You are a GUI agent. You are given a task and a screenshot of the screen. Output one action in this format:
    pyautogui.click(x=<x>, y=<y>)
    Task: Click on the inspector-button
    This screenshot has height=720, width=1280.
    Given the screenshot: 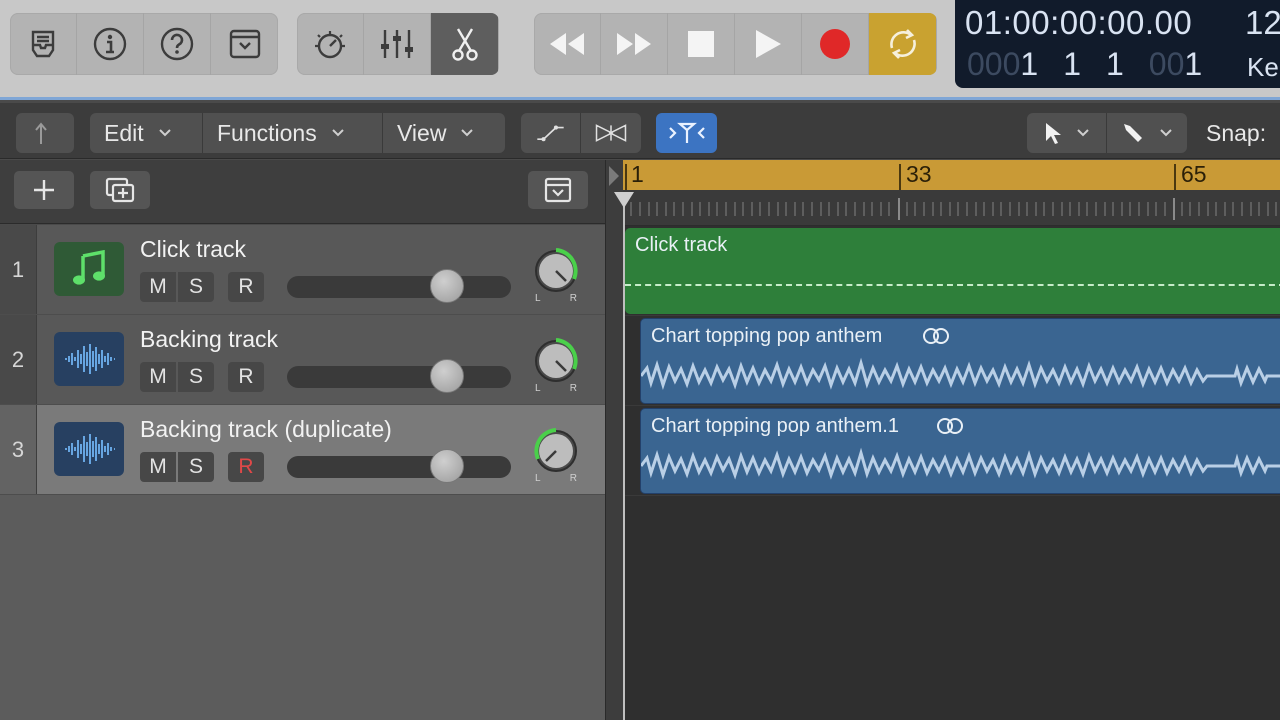 What is the action you would take?
    pyautogui.click(x=110, y=44)
    